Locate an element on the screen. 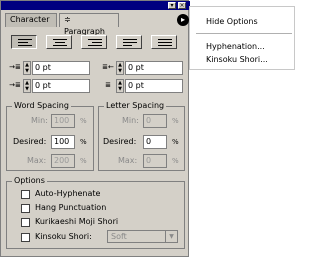  word-min-unit: % is located at coordinates (83, 121).